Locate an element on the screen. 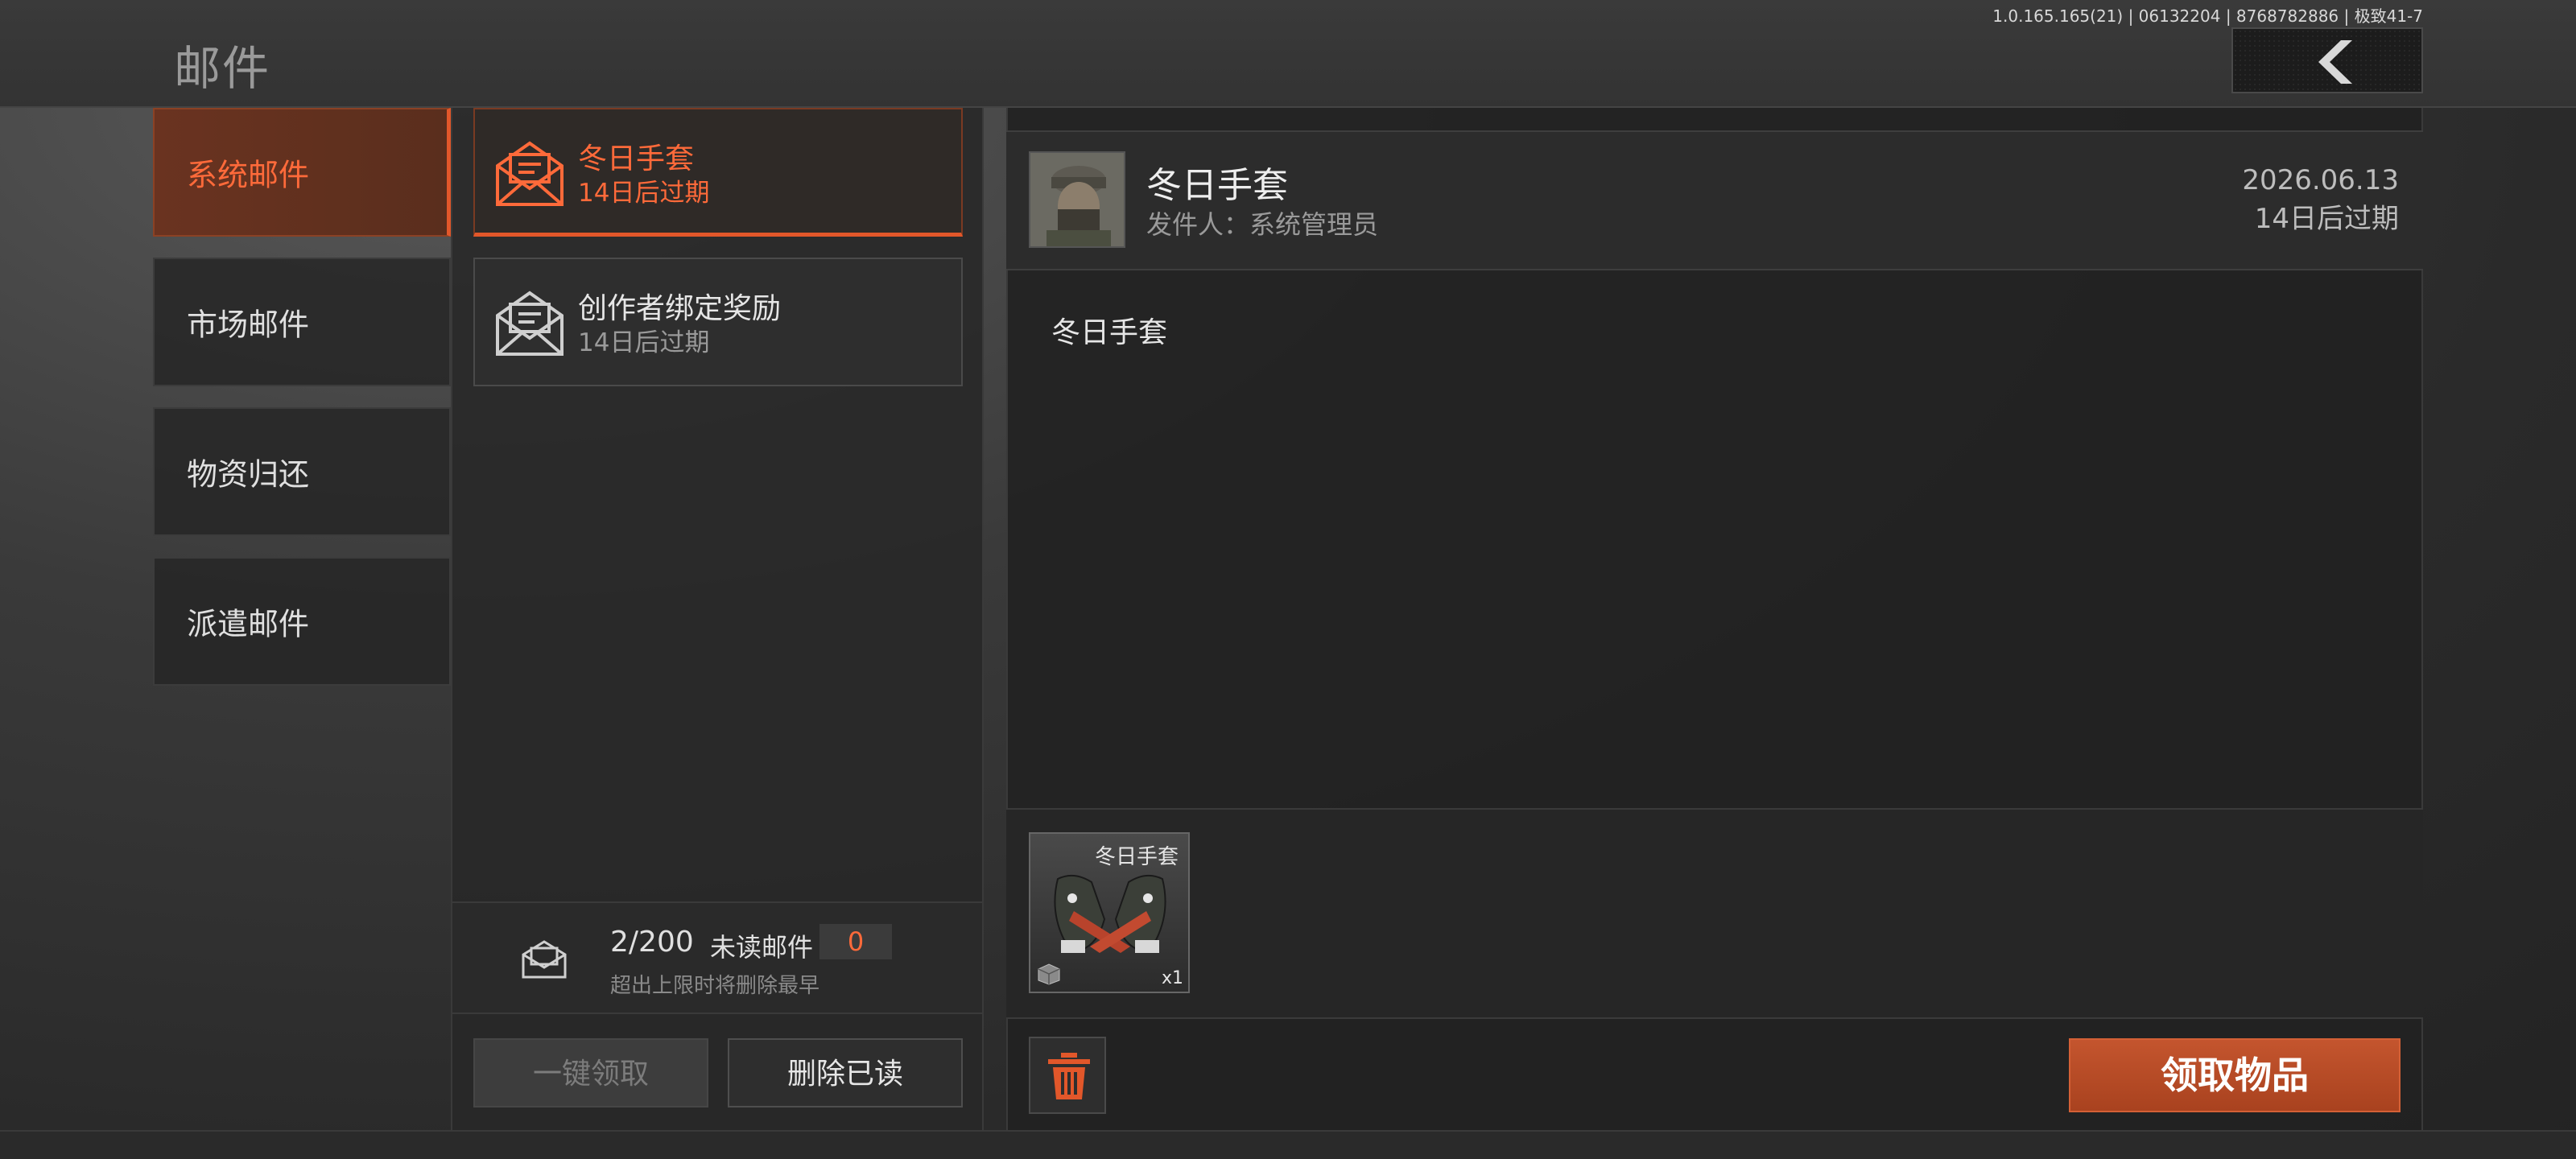  category-label: 市场邮件 is located at coordinates (248, 325).